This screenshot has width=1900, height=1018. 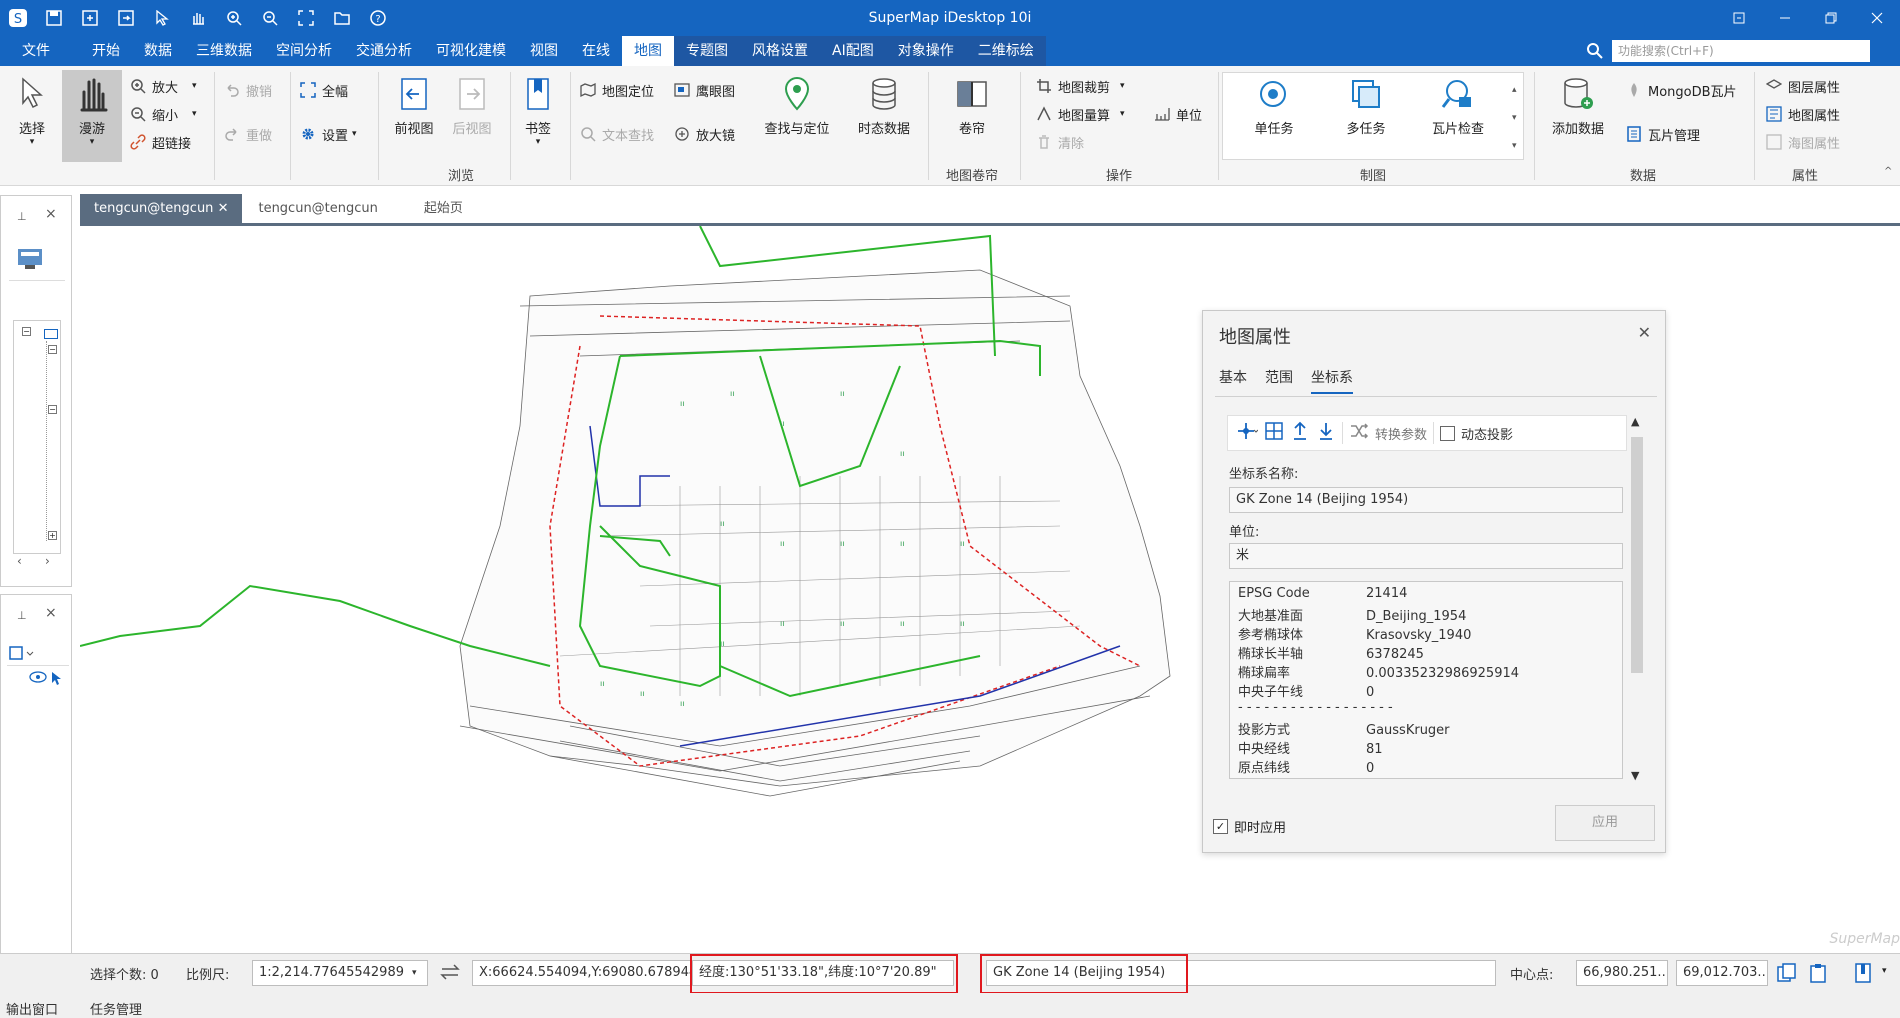 I want to click on zoom-out-button: 缩小 ▾, so click(x=162, y=114).